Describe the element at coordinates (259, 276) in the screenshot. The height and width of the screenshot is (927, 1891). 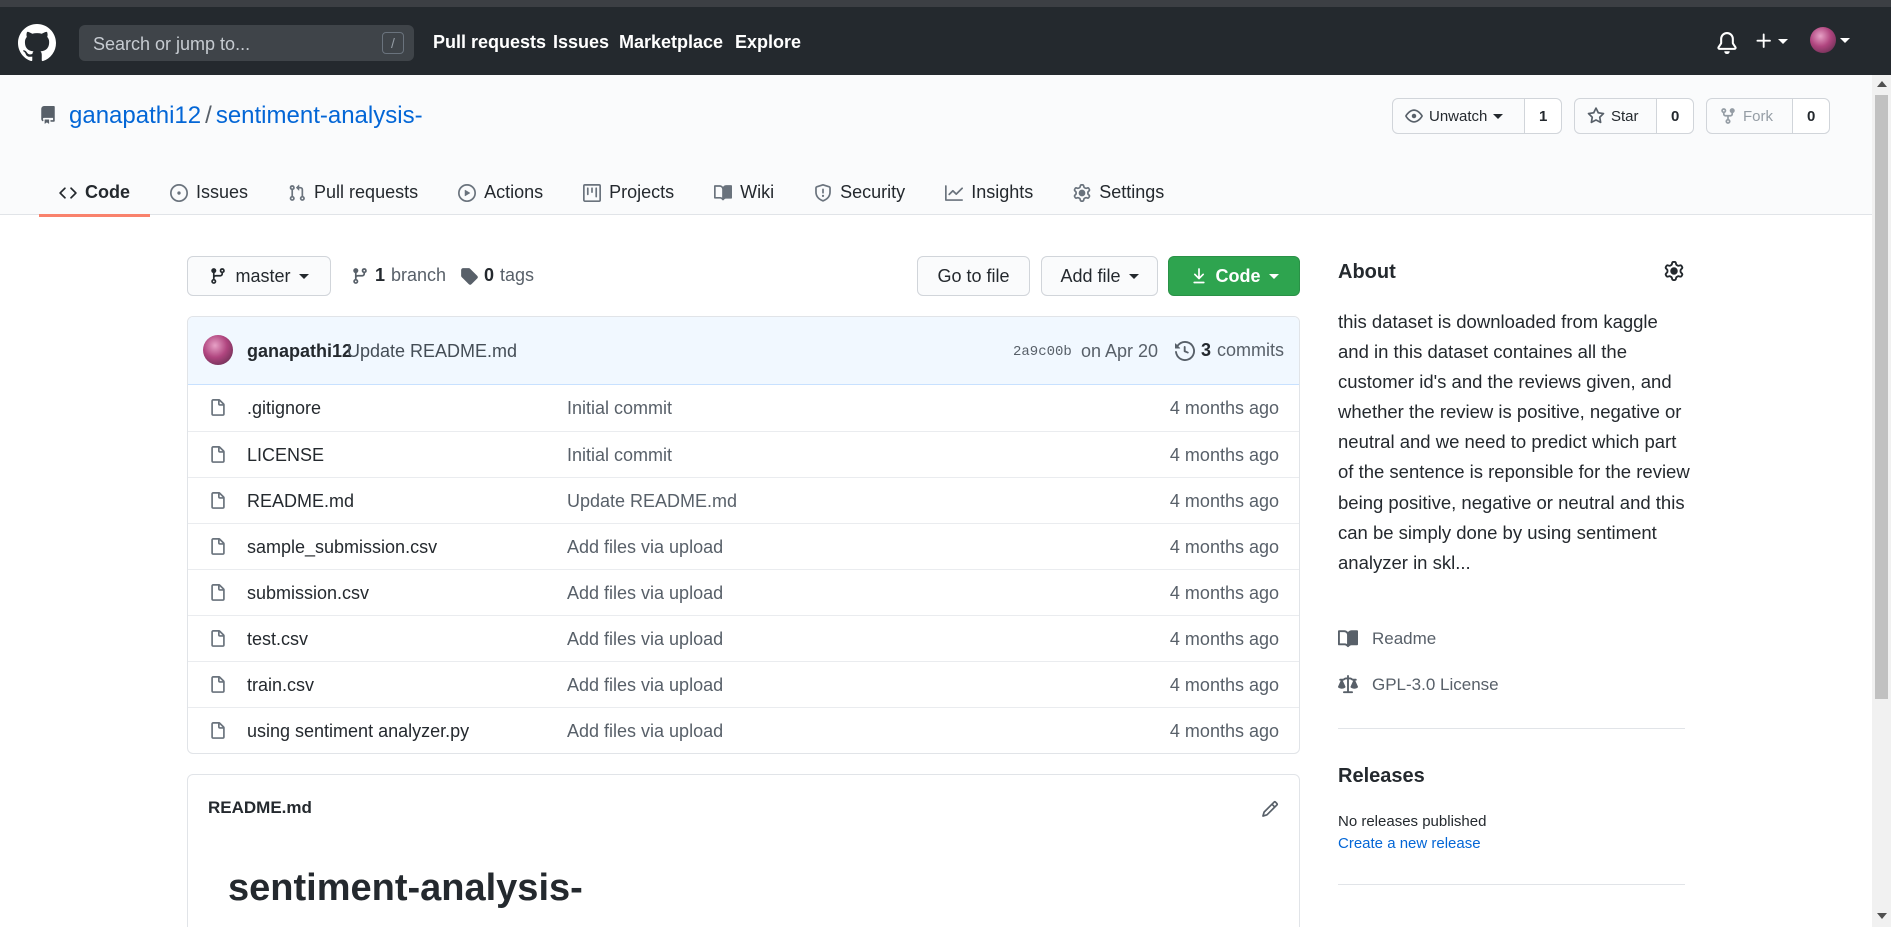
I see `branch-select-button: master` at that location.